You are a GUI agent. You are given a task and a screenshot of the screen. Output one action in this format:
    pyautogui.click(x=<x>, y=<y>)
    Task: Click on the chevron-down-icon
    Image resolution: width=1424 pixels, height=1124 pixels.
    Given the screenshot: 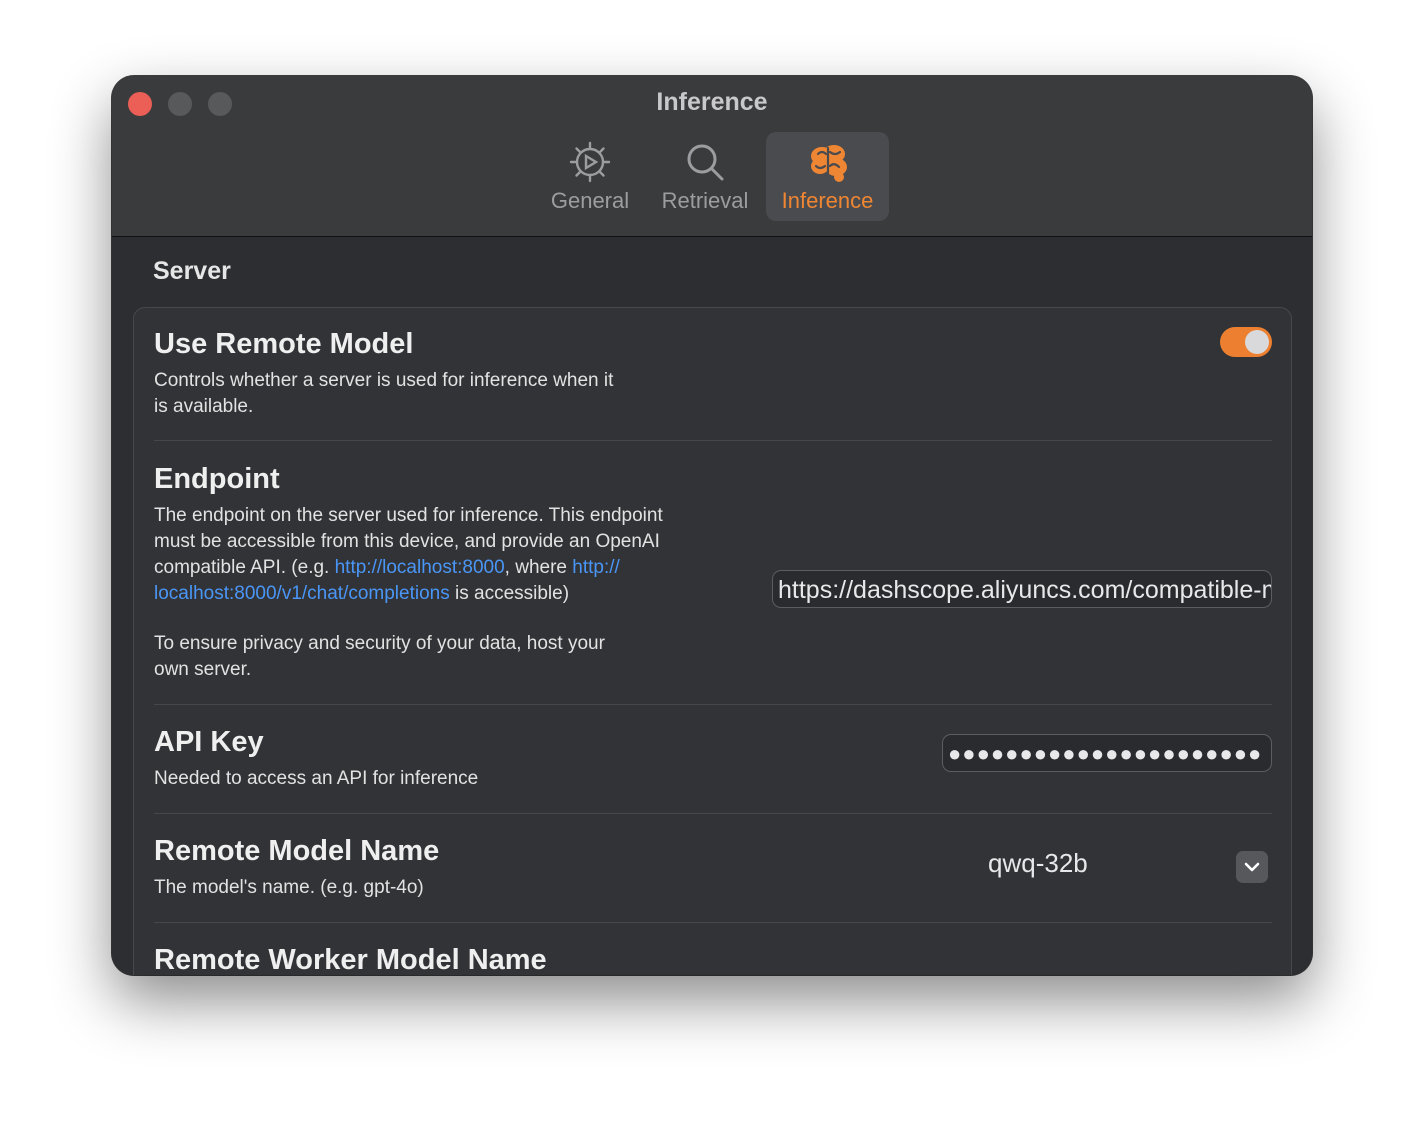 What is the action you would take?
    pyautogui.click(x=1252, y=867)
    